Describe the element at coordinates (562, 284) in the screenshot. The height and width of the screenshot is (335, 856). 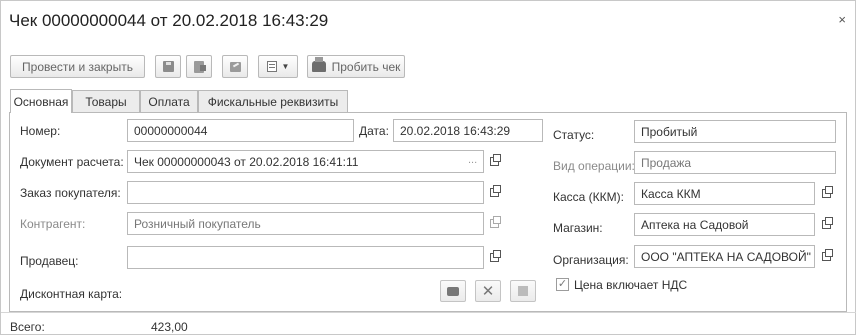
I see `vat-included-checkbox: ✓` at that location.